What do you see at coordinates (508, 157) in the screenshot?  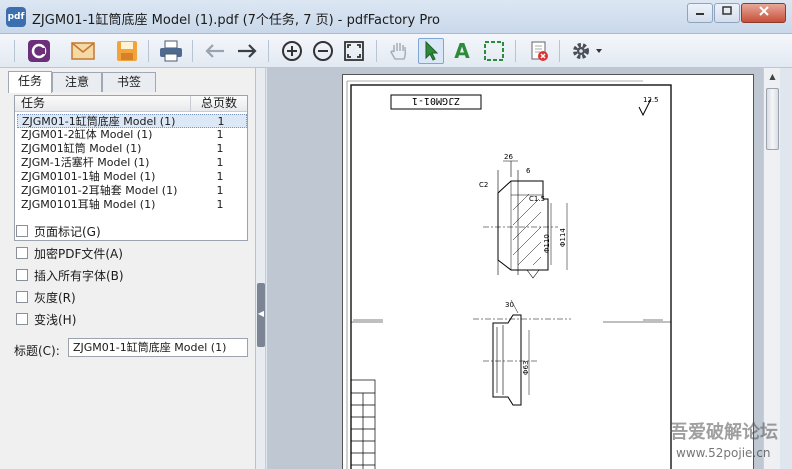 I see `dimension-label: 26` at bounding box center [508, 157].